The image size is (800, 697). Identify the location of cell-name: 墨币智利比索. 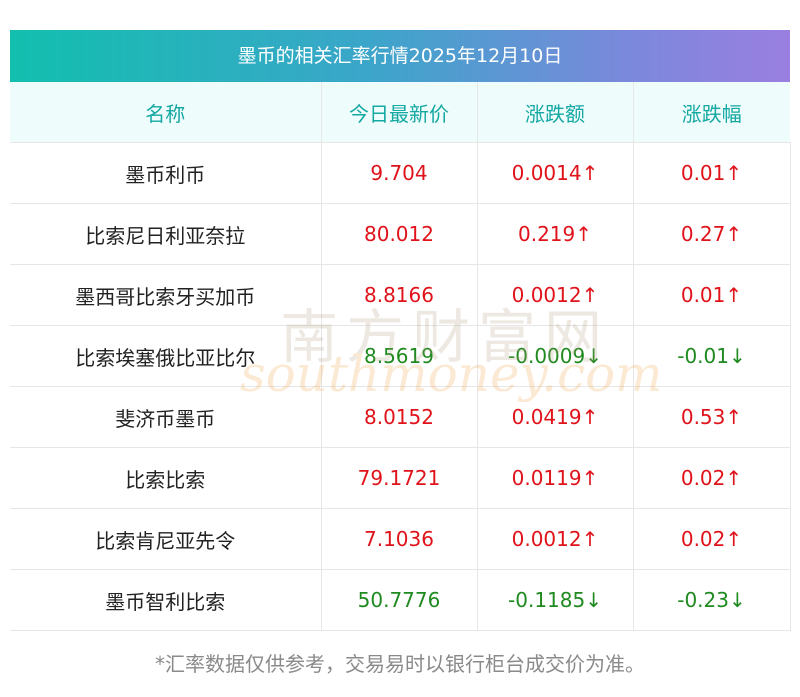
(165, 600).